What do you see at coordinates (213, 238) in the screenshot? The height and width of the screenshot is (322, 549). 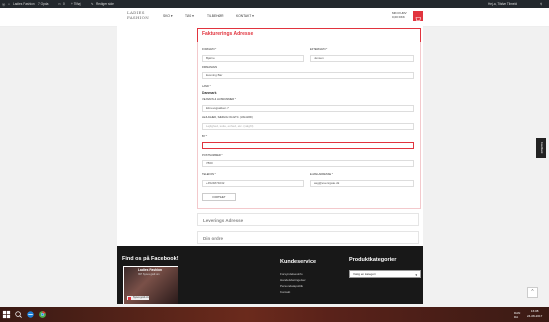 I see `order-title: Din ordre` at bounding box center [213, 238].